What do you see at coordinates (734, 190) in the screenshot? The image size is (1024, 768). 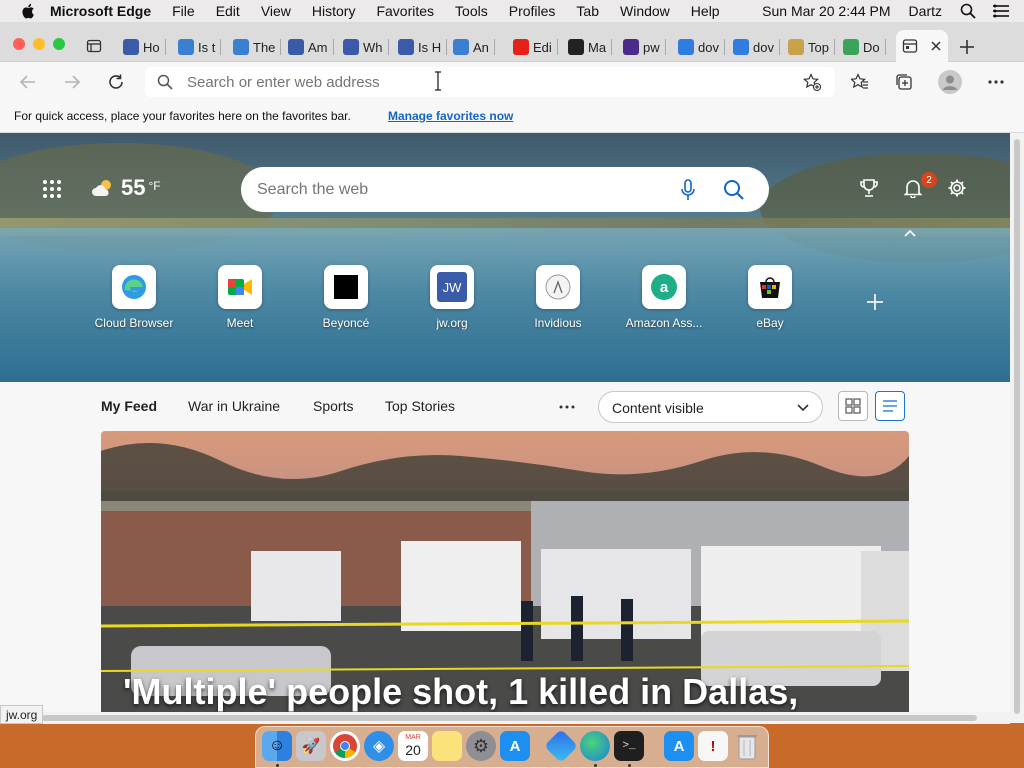 I see `search-submit-icon` at bounding box center [734, 190].